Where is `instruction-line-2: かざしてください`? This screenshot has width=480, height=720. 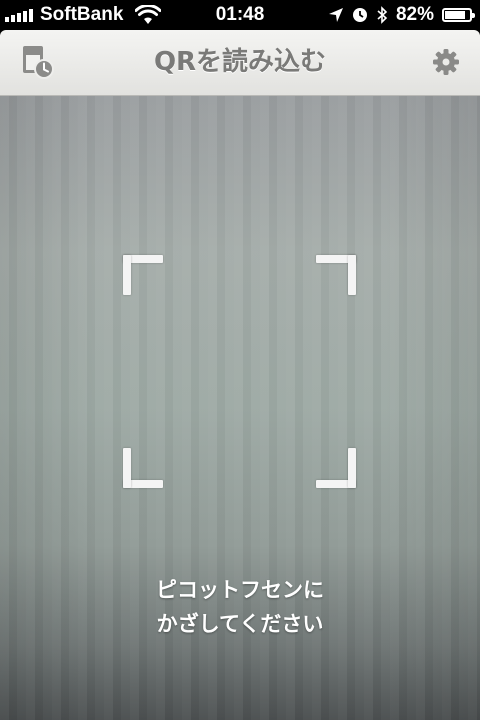 instruction-line-2: かざしてください is located at coordinates (240, 624).